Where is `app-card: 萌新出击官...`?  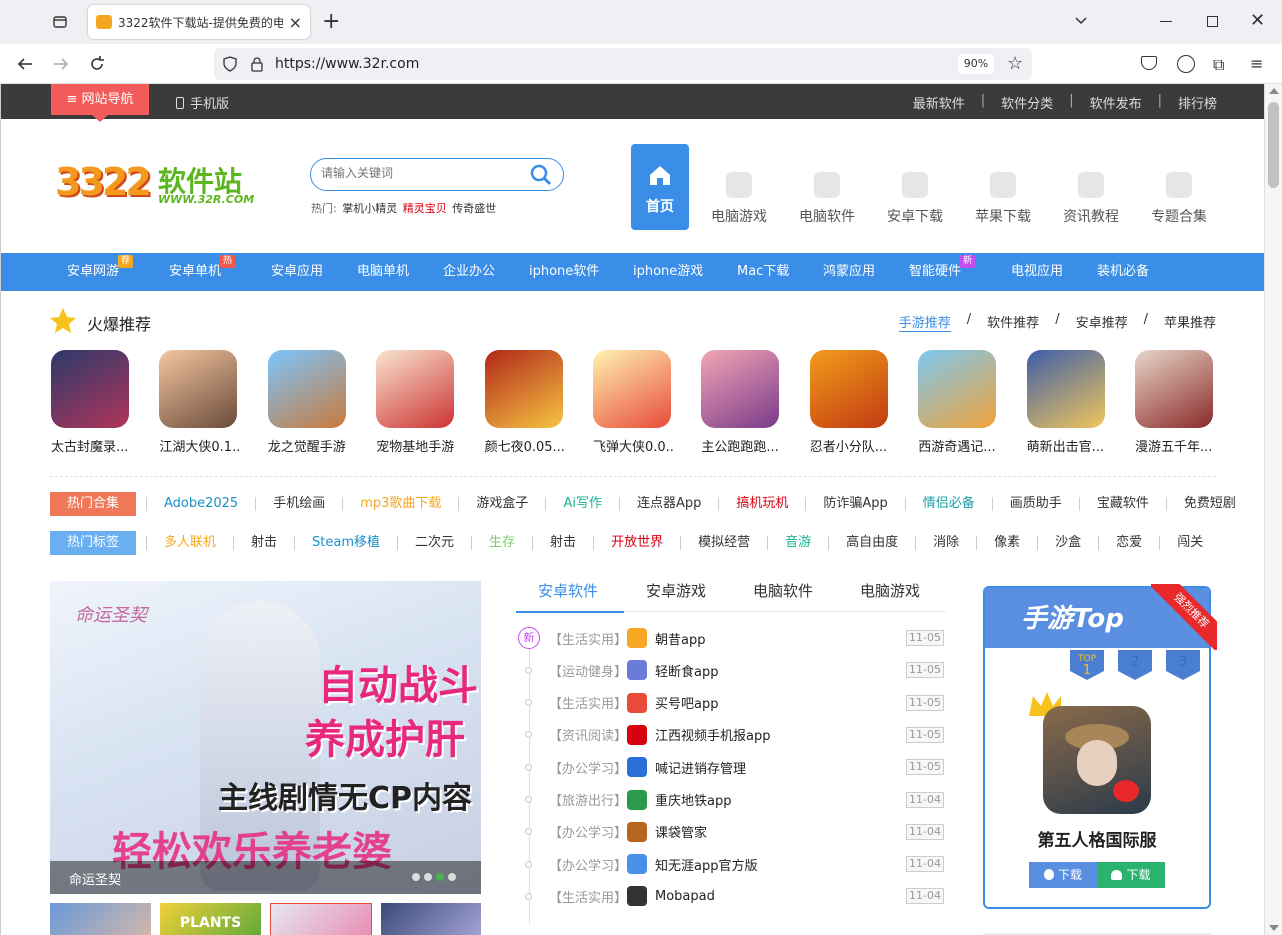
app-card: 萌新出击官... is located at coordinates (1067, 402).